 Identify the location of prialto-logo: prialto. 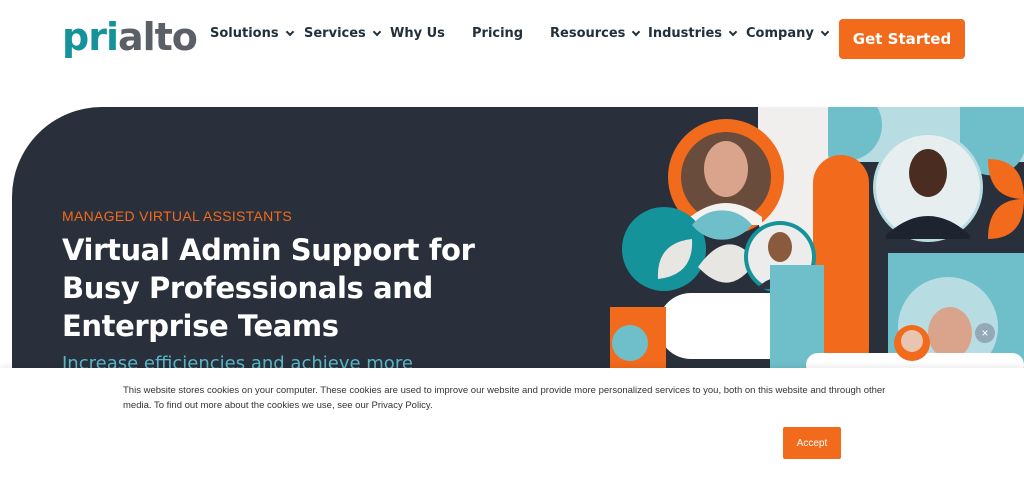
(130, 37).